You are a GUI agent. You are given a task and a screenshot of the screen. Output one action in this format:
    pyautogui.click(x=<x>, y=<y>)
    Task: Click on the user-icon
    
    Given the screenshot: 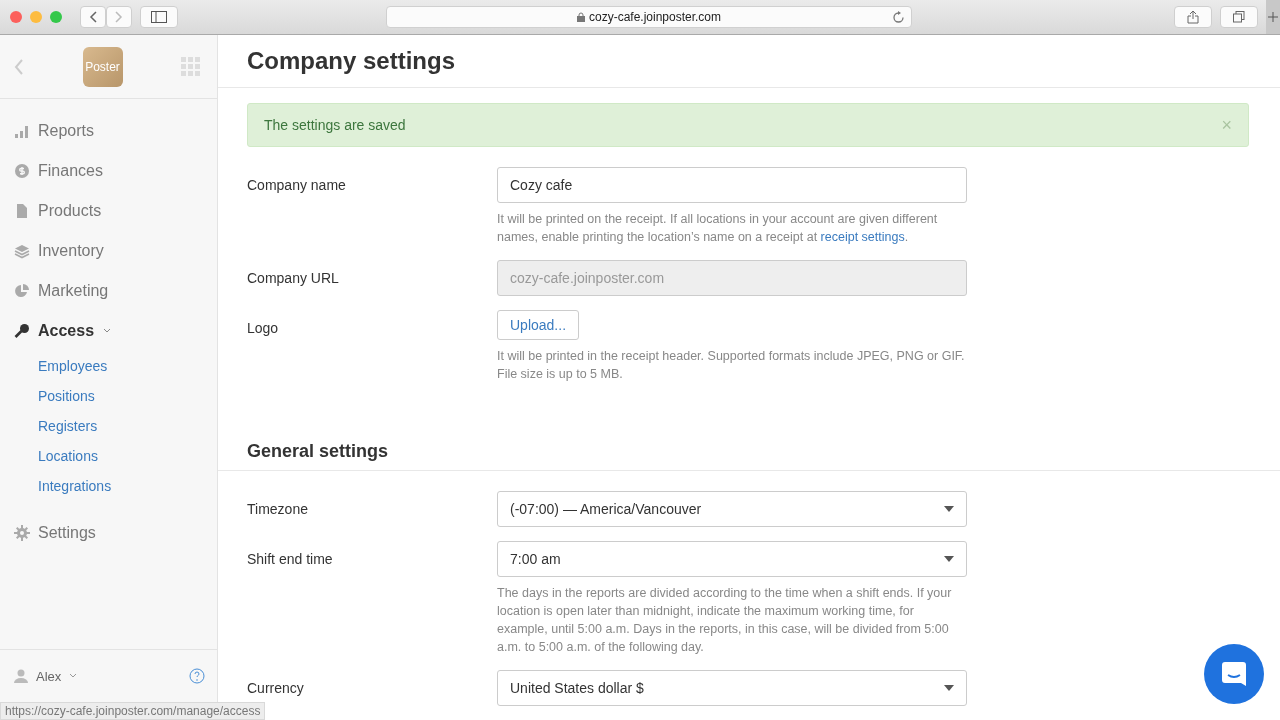 What is the action you would take?
    pyautogui.click(x=21, y=676)
    